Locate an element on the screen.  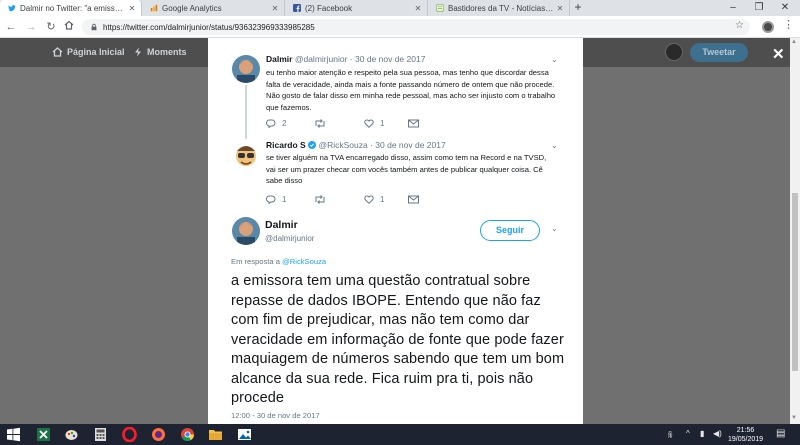
clock-time: 21:56 is located at coordinates (745, 430).